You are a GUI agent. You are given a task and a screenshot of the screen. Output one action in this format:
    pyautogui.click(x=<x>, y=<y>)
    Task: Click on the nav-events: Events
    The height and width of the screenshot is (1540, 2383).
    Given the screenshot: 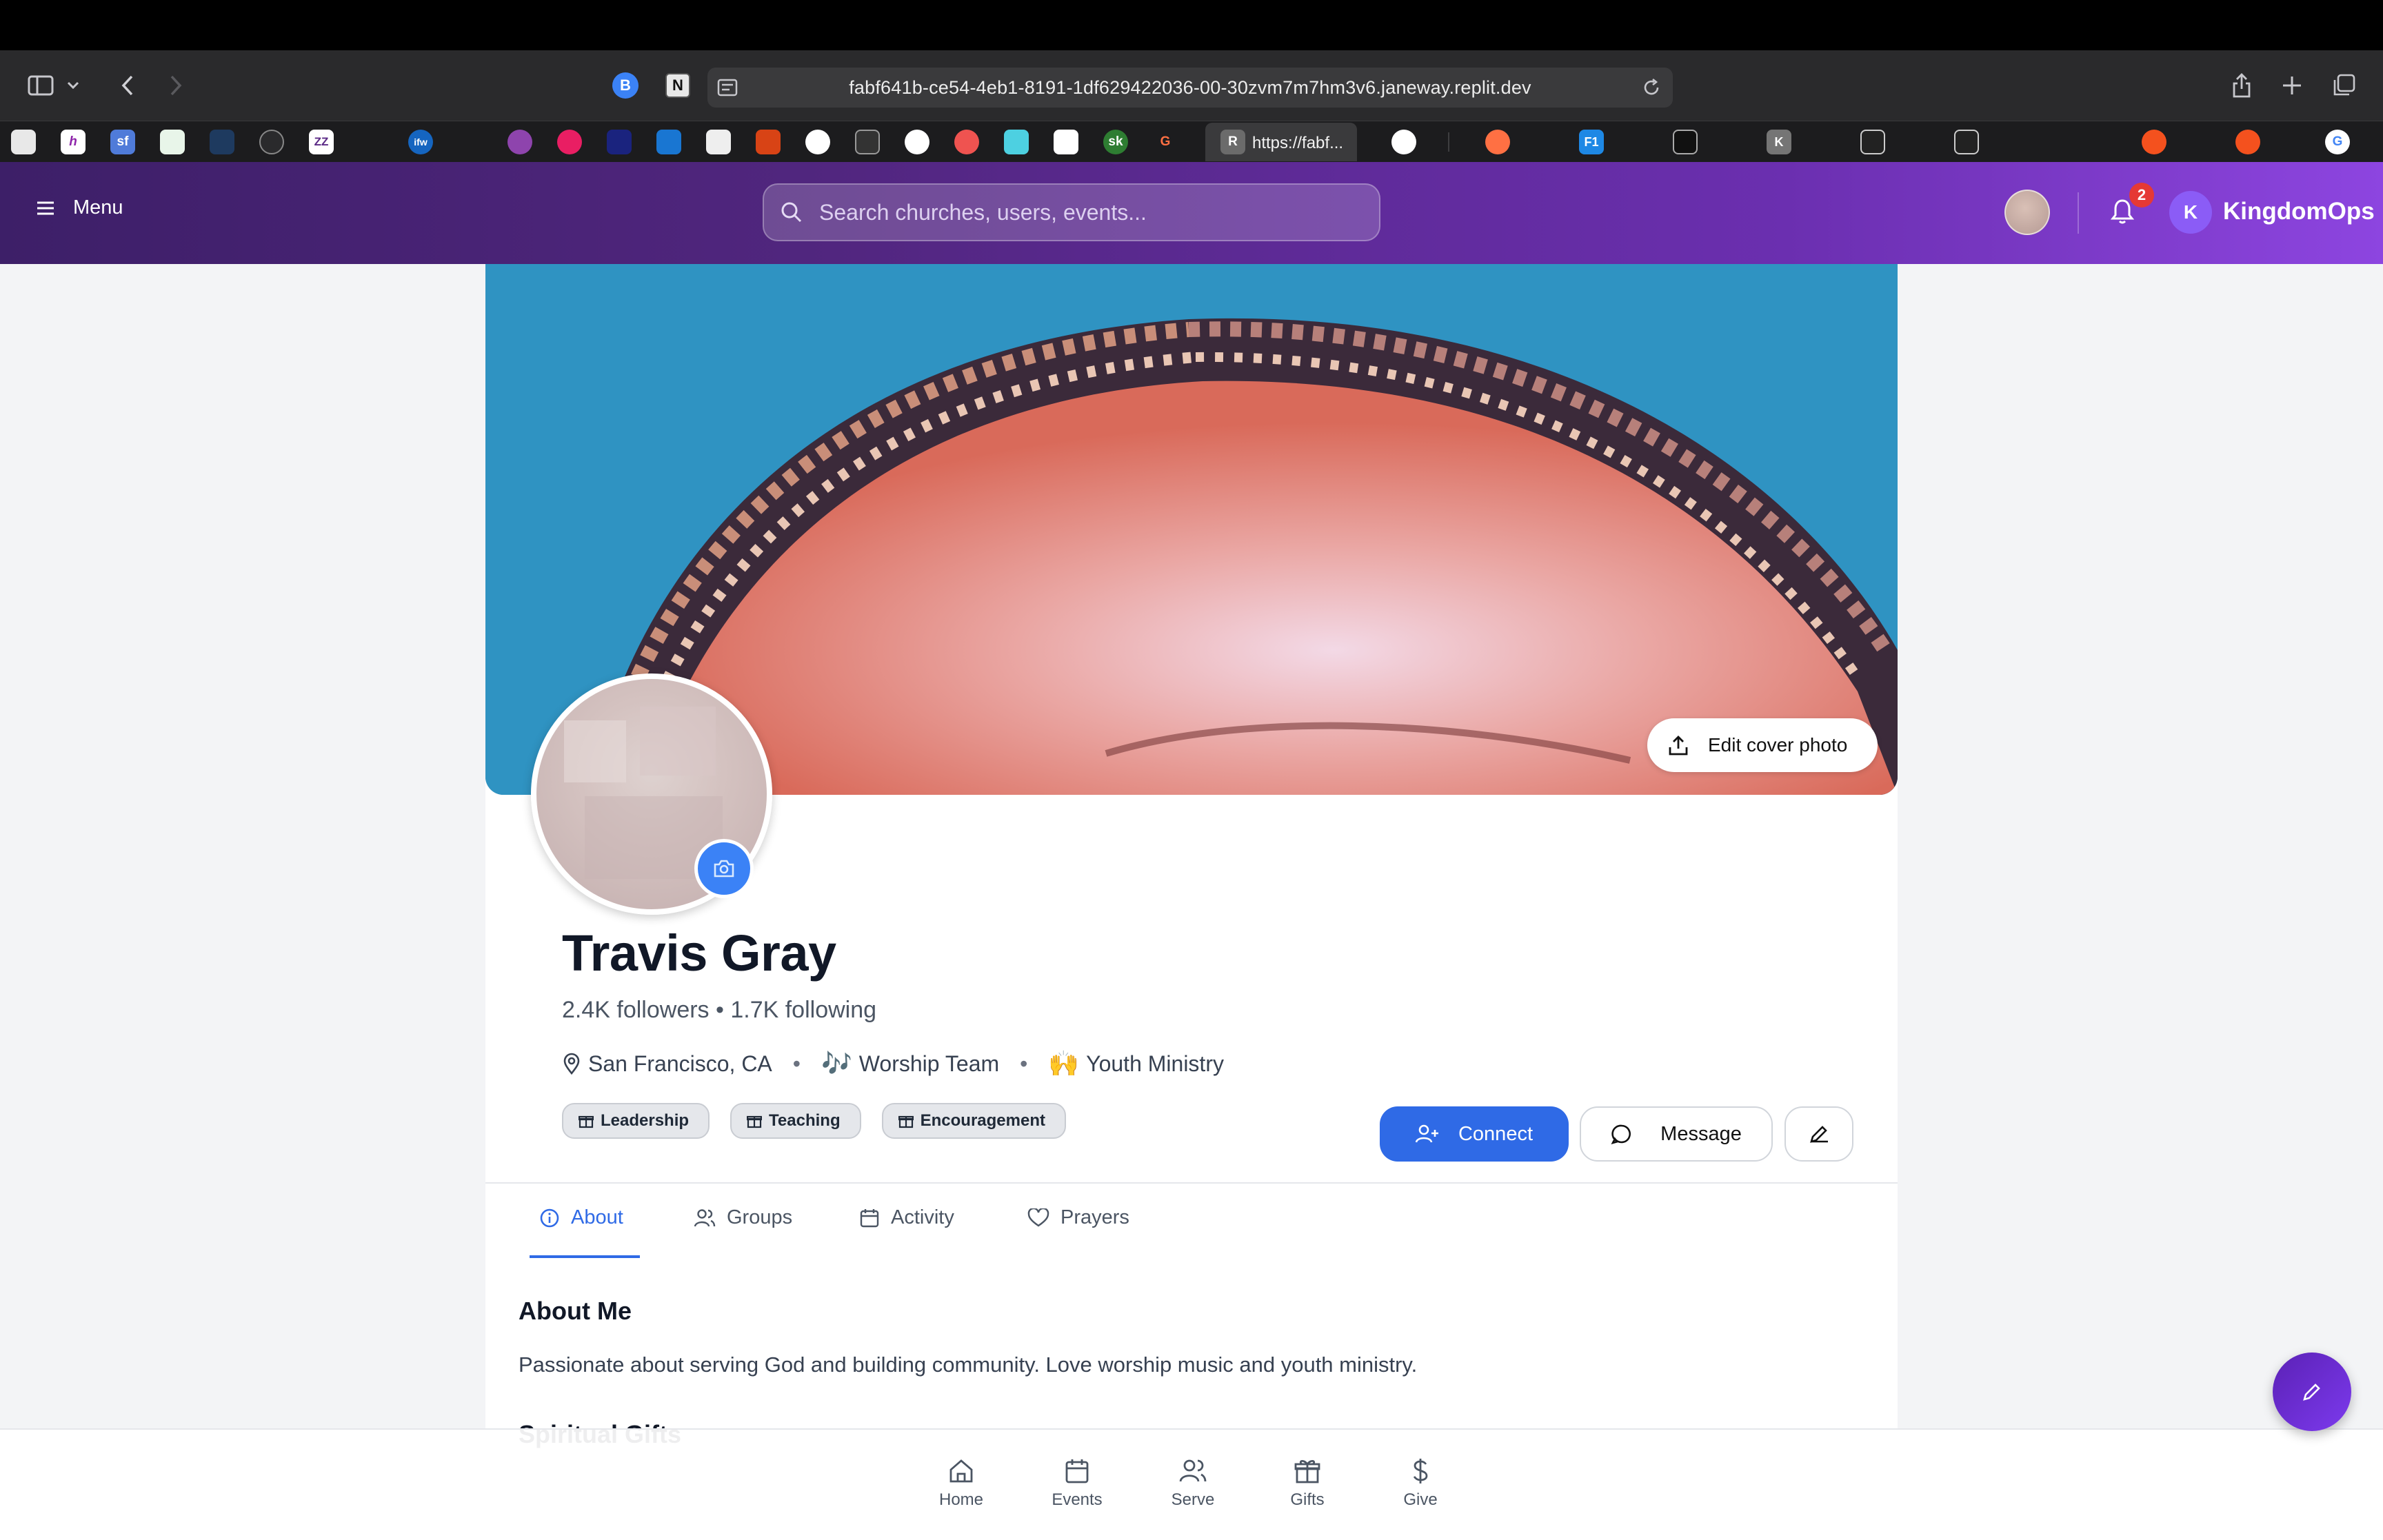 What is the action you would take?
    pyautogui.click(x=1077, y=1484)
    